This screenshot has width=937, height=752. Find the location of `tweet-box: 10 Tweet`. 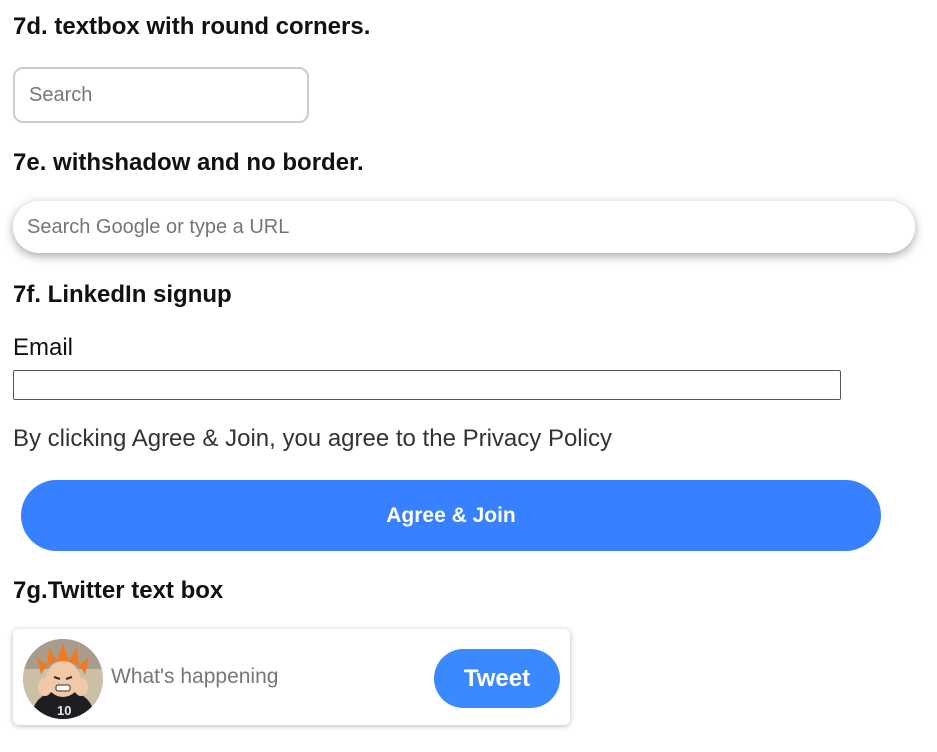

tweet-box: 10 Tweet is located at coordinates (291, 677).